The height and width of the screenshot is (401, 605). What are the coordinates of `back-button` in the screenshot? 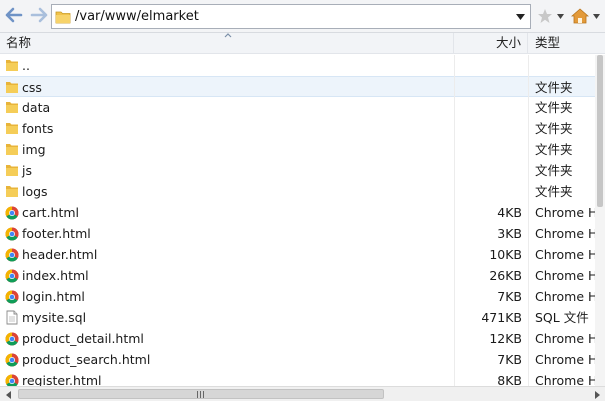 It's located at (14, 15).